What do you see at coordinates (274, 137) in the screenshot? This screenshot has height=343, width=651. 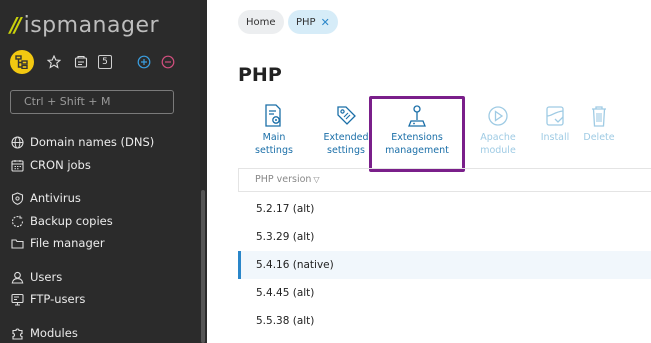 I see `action-label-line1: Main` at bounding box center [274, 137].